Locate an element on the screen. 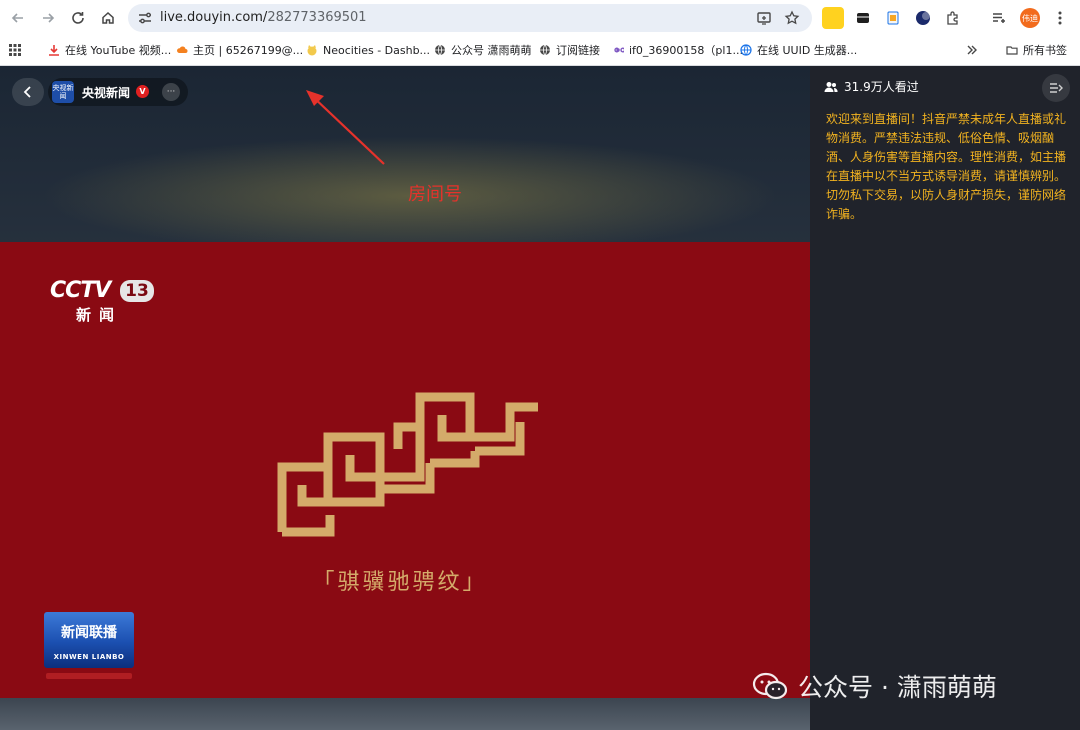  browser-toolbar: live.douyin.com/282773369501 伟迪 is located at coordinates (540, 17).